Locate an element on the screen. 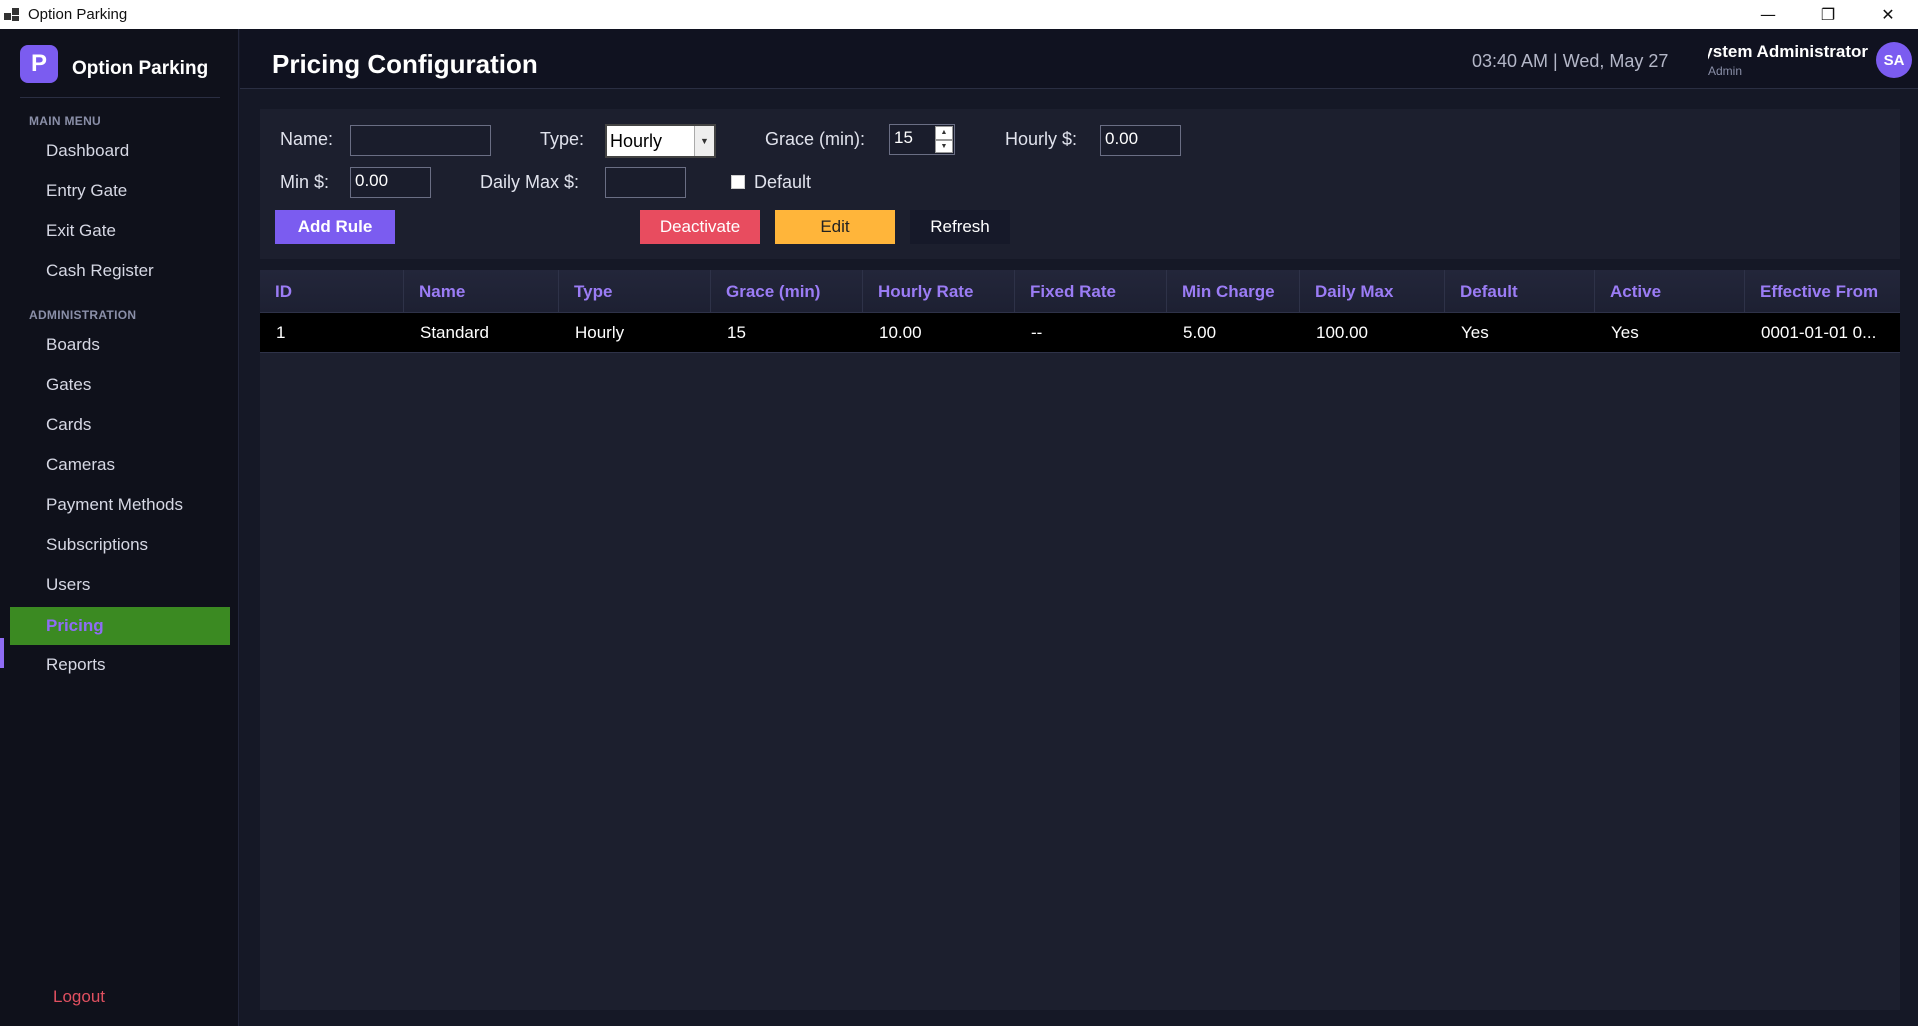 Image resolution: width=1918 pixels, height=1026 pixels. page-title: Pricing Configuration is located at coordinates (405, 64).